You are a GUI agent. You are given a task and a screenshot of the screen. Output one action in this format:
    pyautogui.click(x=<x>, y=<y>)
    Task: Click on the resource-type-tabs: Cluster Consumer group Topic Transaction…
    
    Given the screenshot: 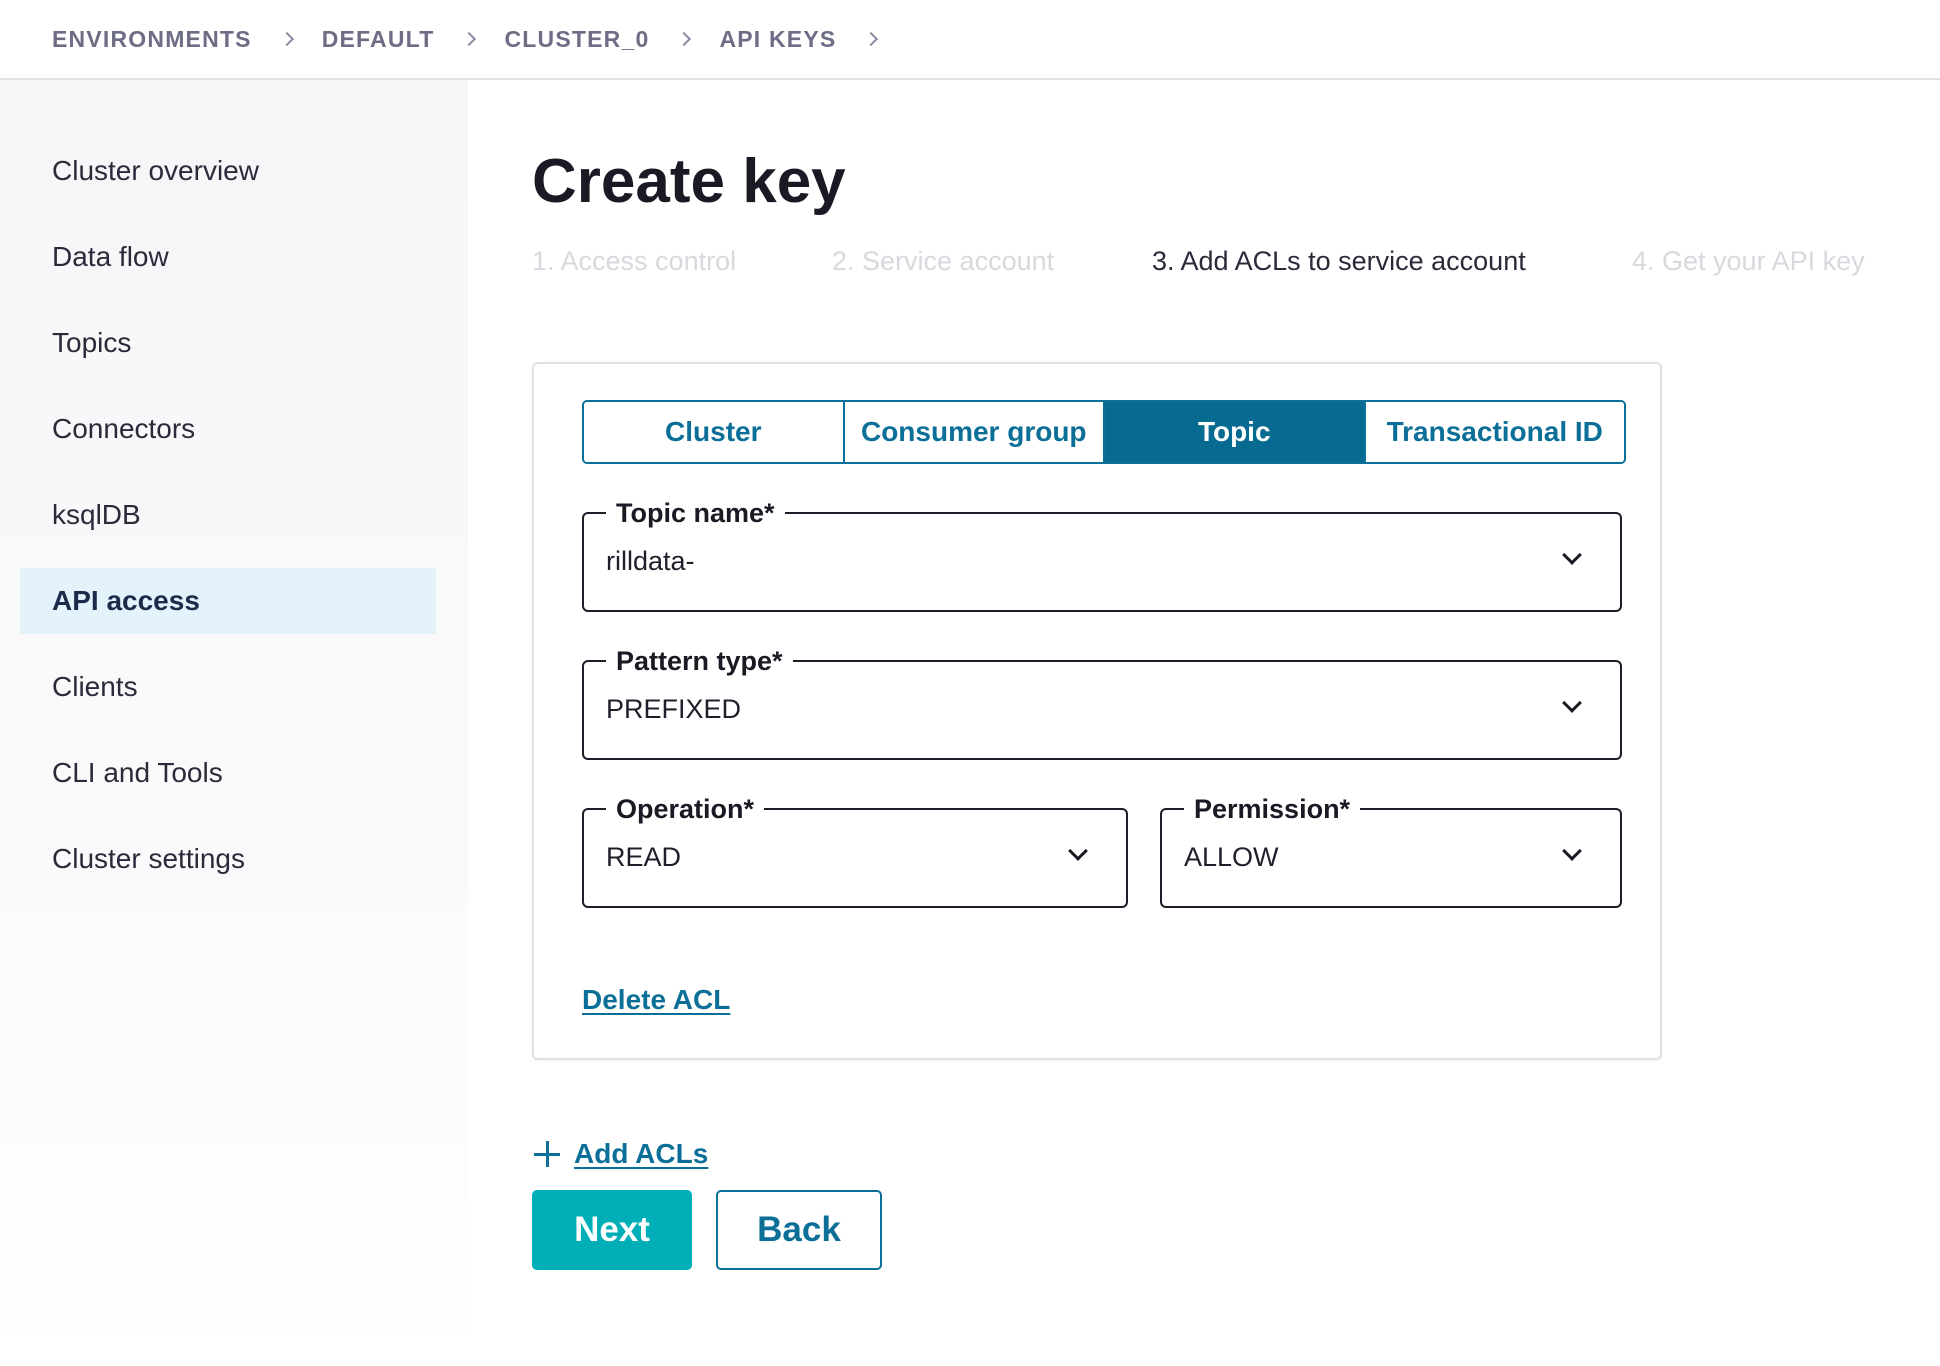 What is the action you would take?
    pyautogui.click(x=1104, y=432)
    